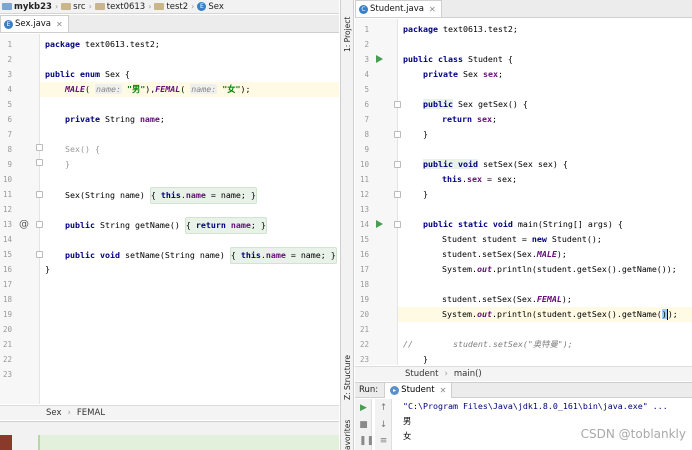  What do you see at coordinates (383, 441) in the screenshot?
I see `wrap-icon: ≡` at bounding box center [383, 441].